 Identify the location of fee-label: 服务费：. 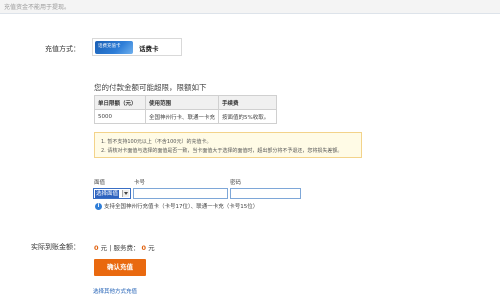
(126, 248).